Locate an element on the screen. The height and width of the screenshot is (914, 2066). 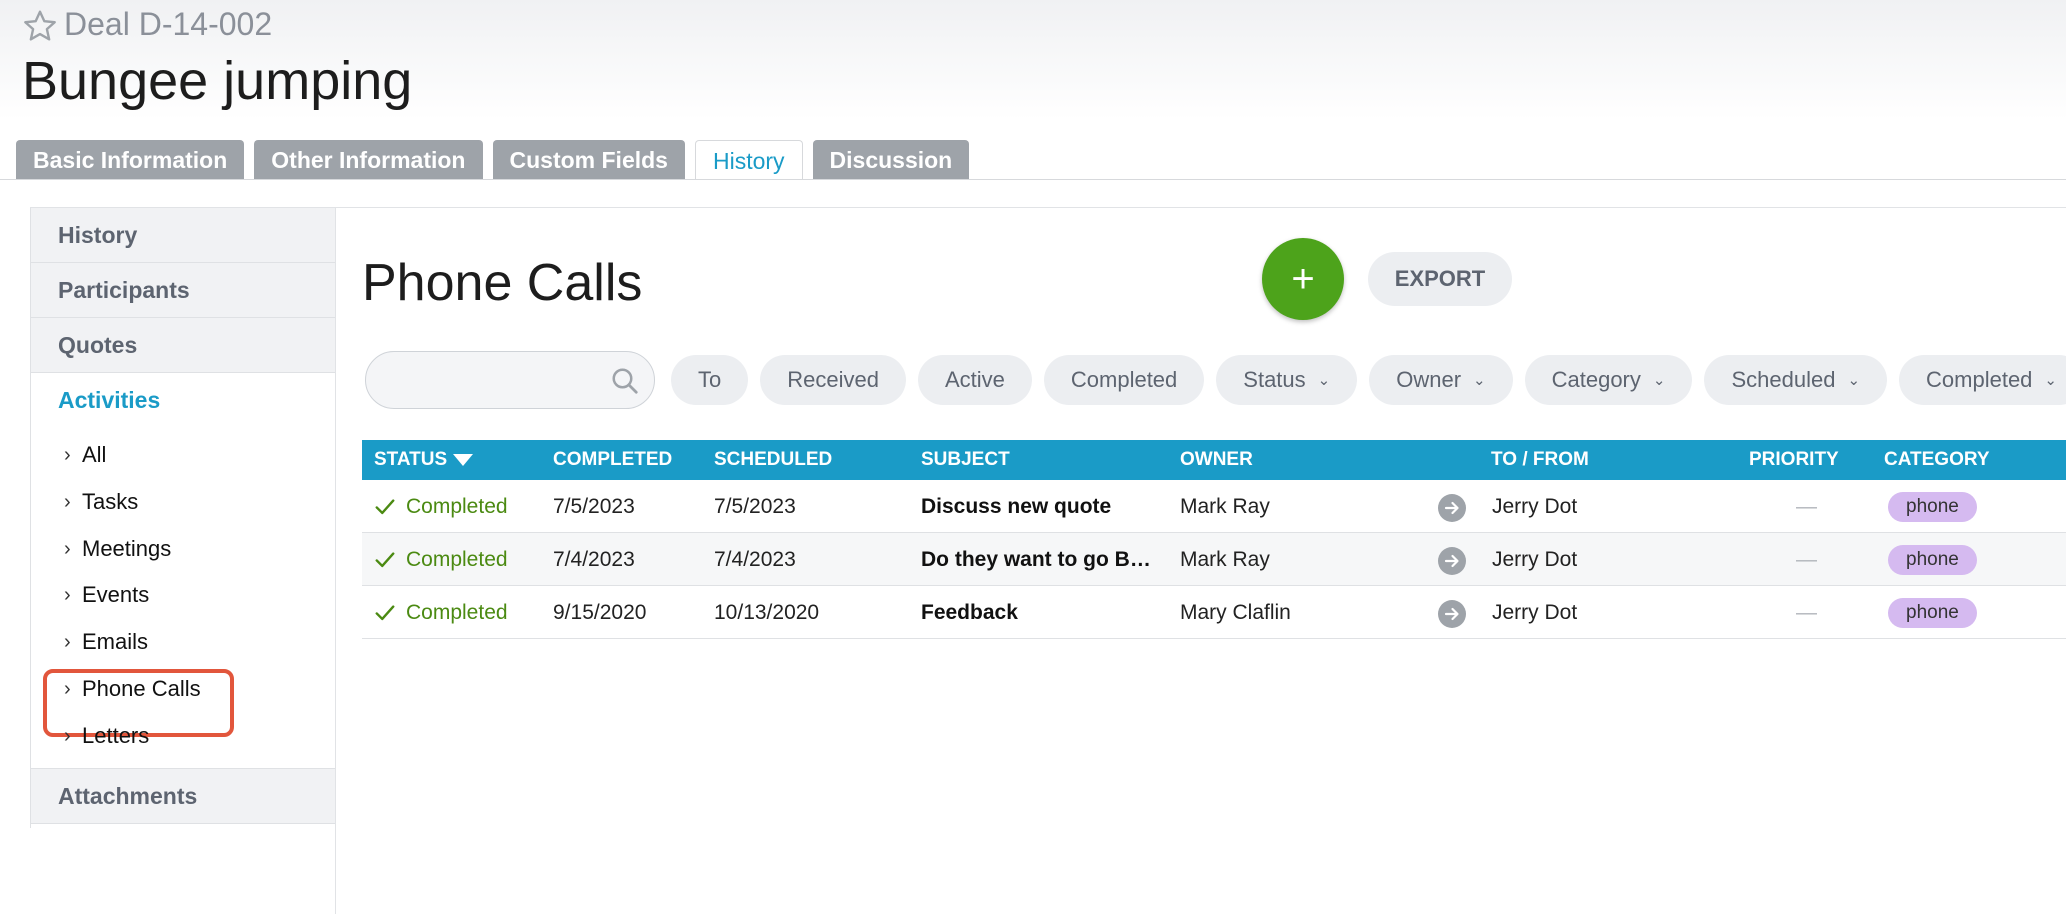
sub-item-label: Letters is located at coordinates (116, 735).